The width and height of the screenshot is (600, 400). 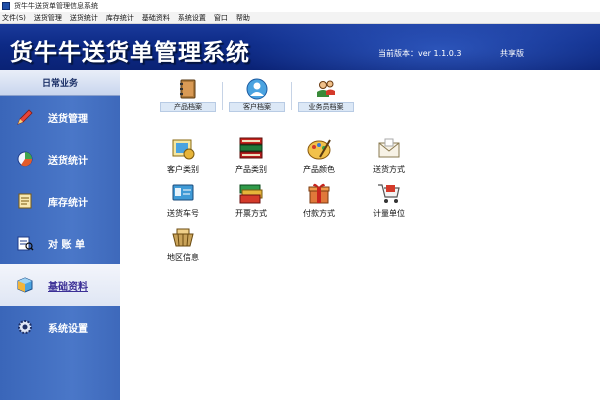 I want to click on tile-label: 地区信息, so click(x=183, y=257).